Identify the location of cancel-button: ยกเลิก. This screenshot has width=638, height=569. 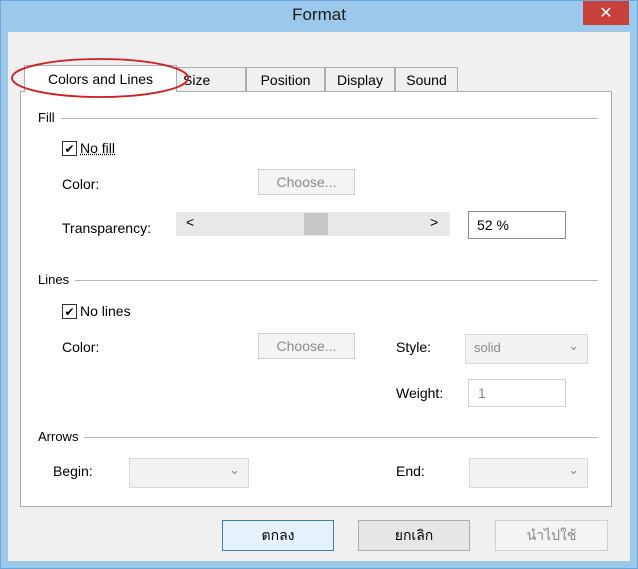
(414, 535).